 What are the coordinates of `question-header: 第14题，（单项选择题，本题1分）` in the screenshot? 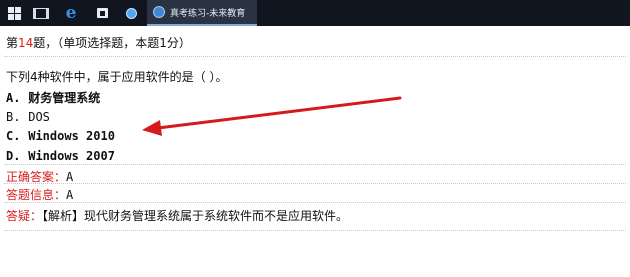 It's located at (98, 42).